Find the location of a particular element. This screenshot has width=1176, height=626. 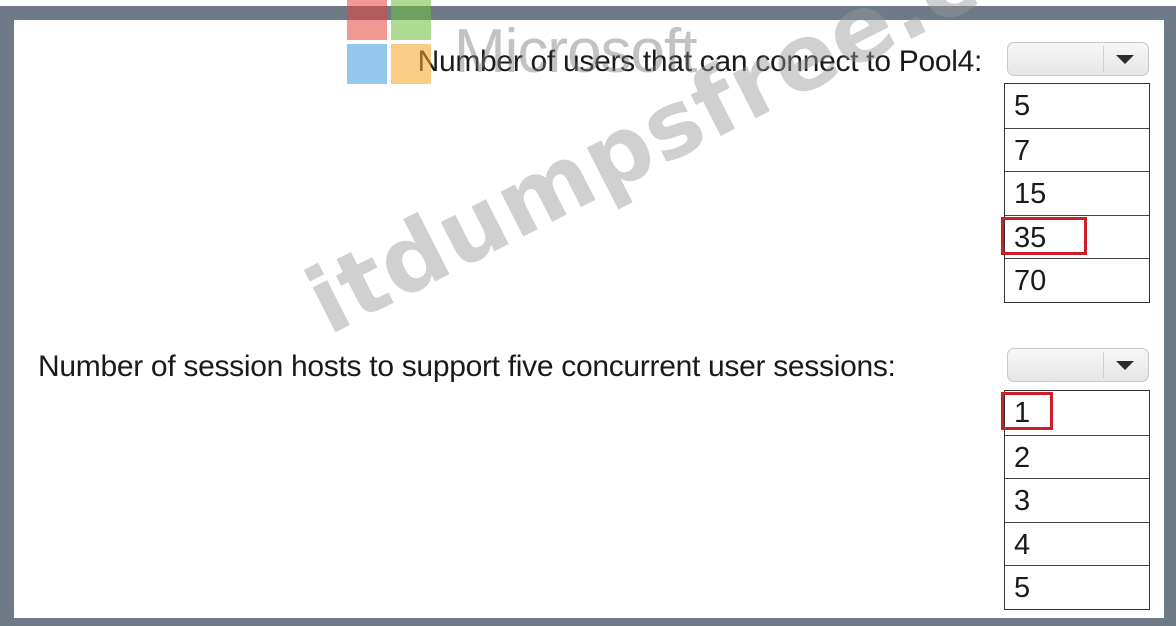

option-item: 2 is located at coordinates (1077, 456).